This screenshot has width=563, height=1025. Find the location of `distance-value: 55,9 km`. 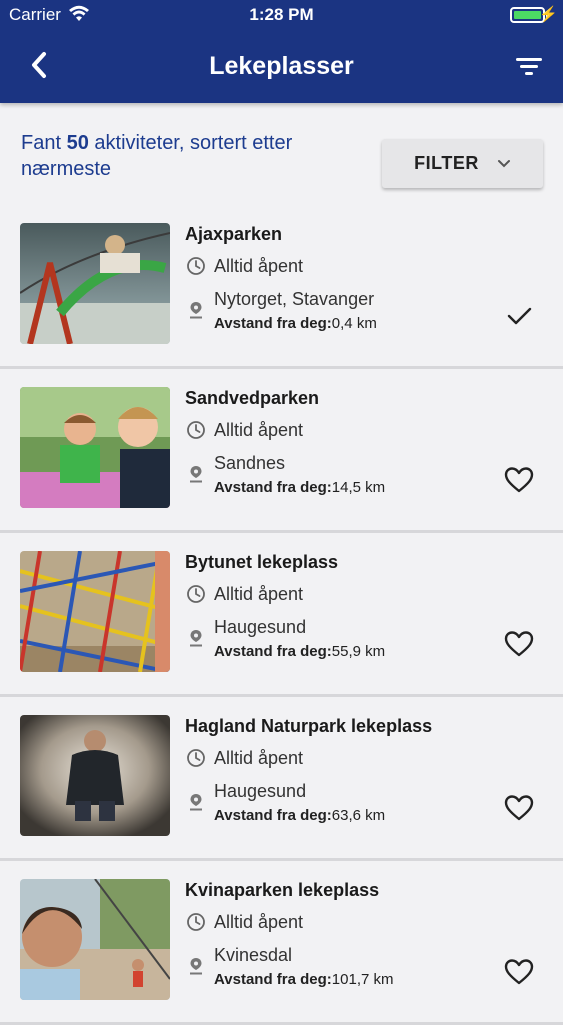

distance-value: 55,9 km is located at coordinates (358, 651).